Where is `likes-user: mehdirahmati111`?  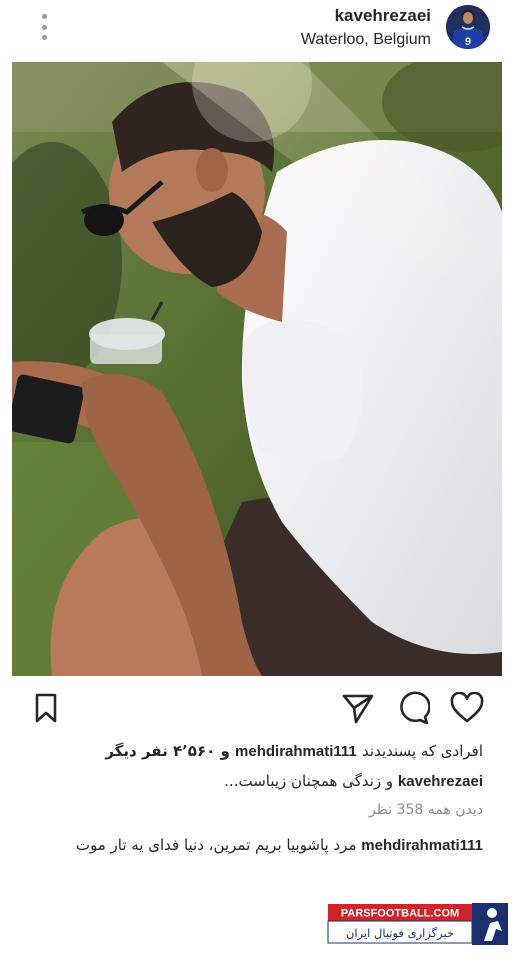 likes-user: mehdirahmati111 is located at coordinates (296, 751).